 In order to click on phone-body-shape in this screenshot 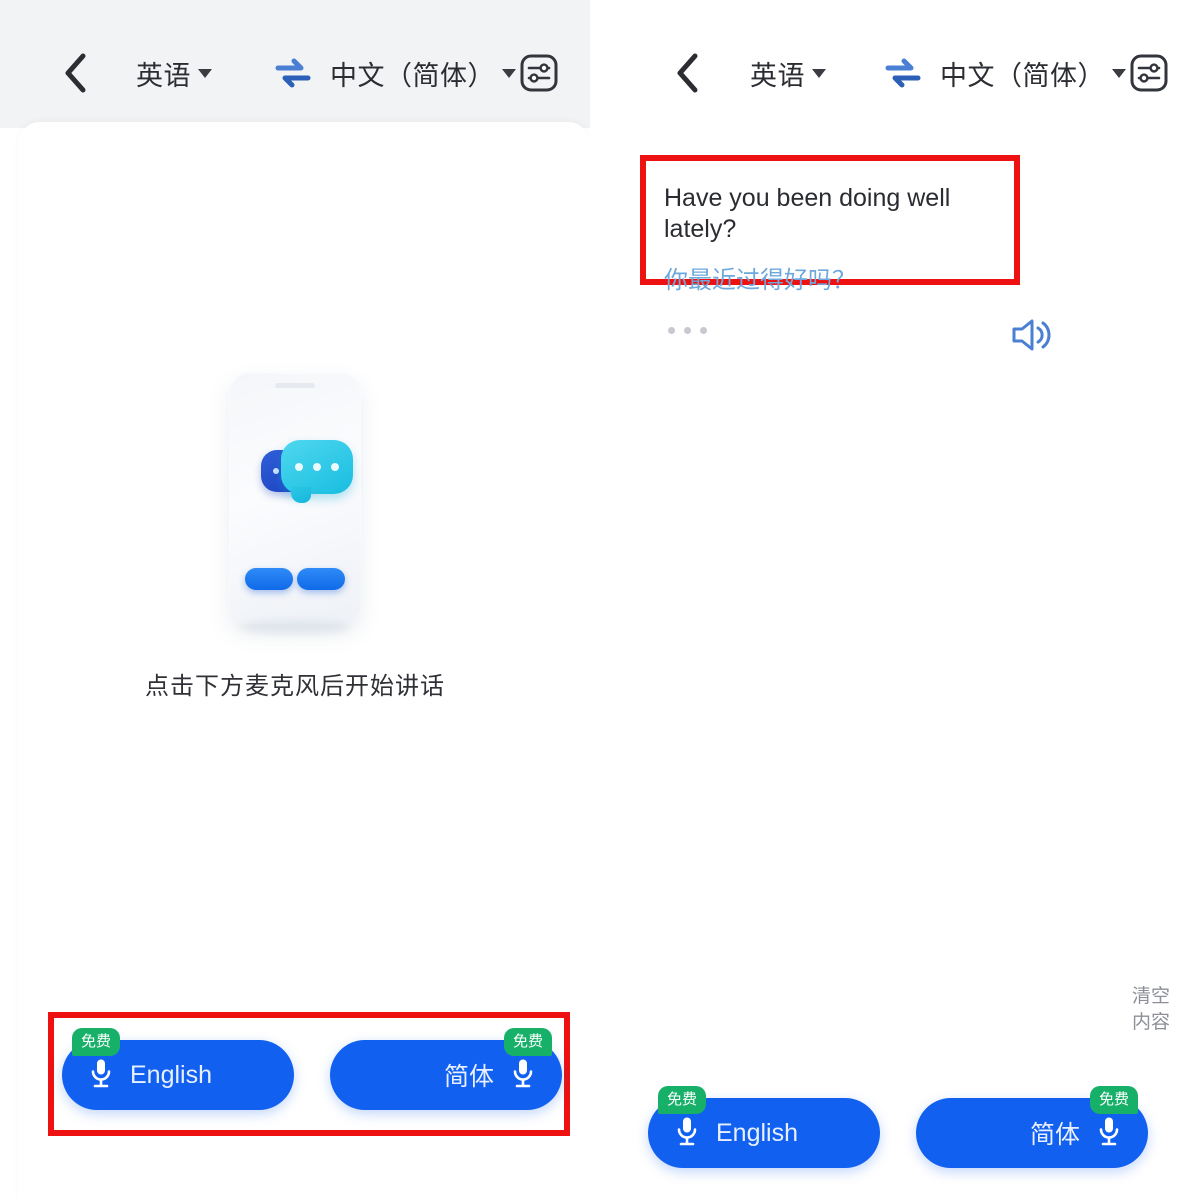, I will do `click(295, 498)`.